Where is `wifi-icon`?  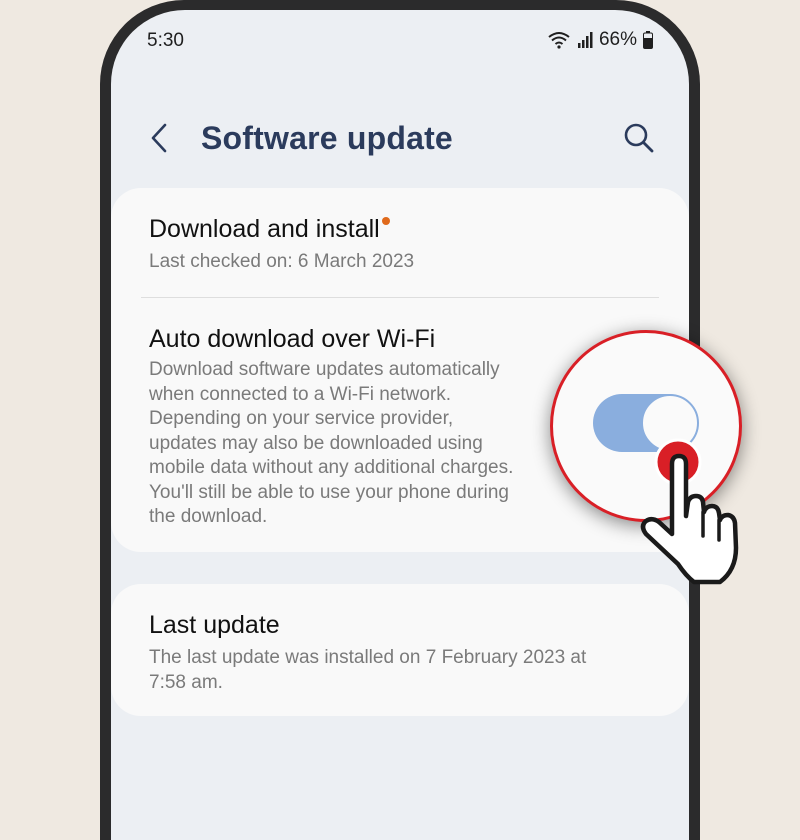
wifi-icon is located at coordinates (559, 40).